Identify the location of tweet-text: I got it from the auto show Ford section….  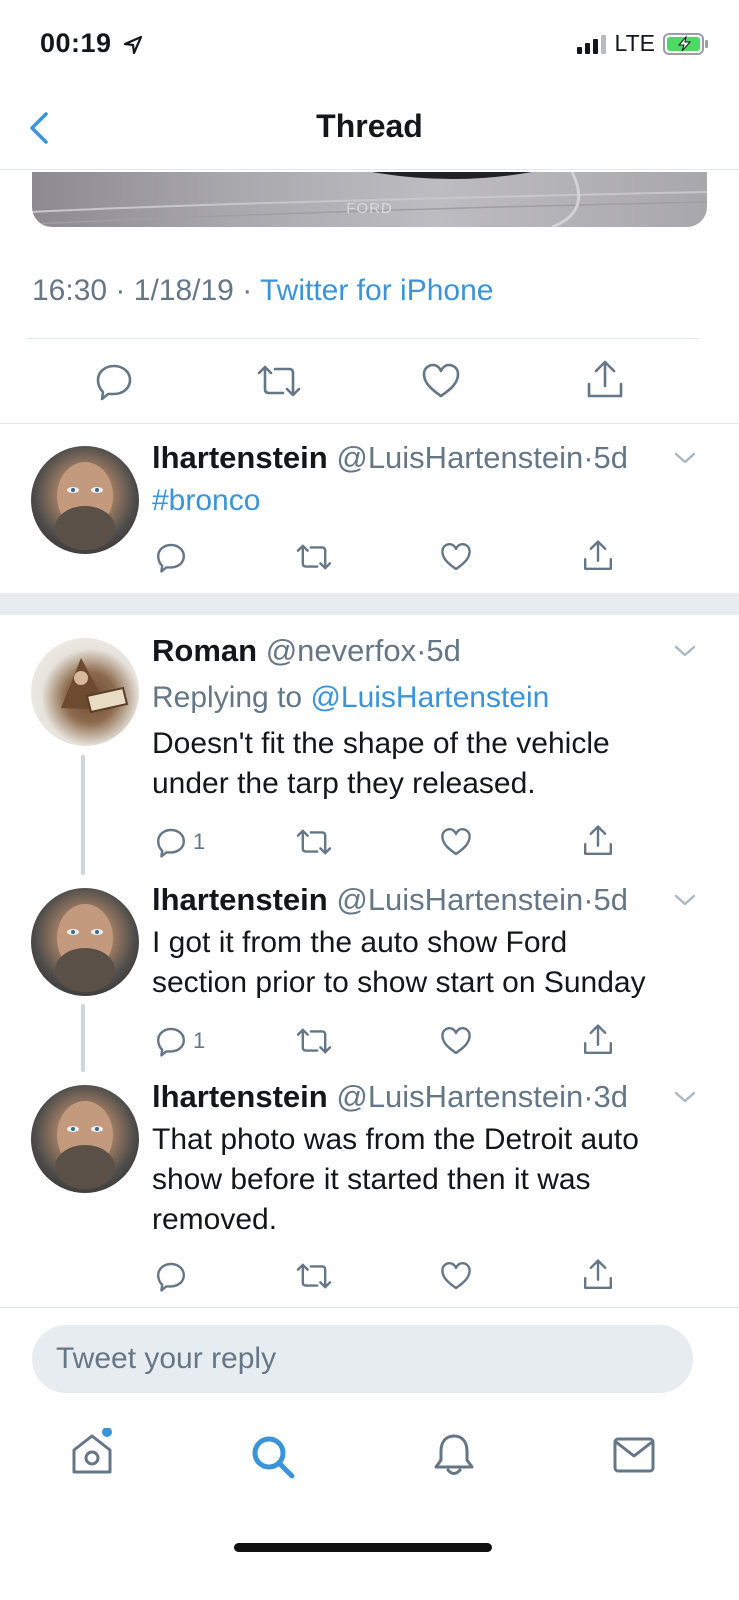
(399, 963).